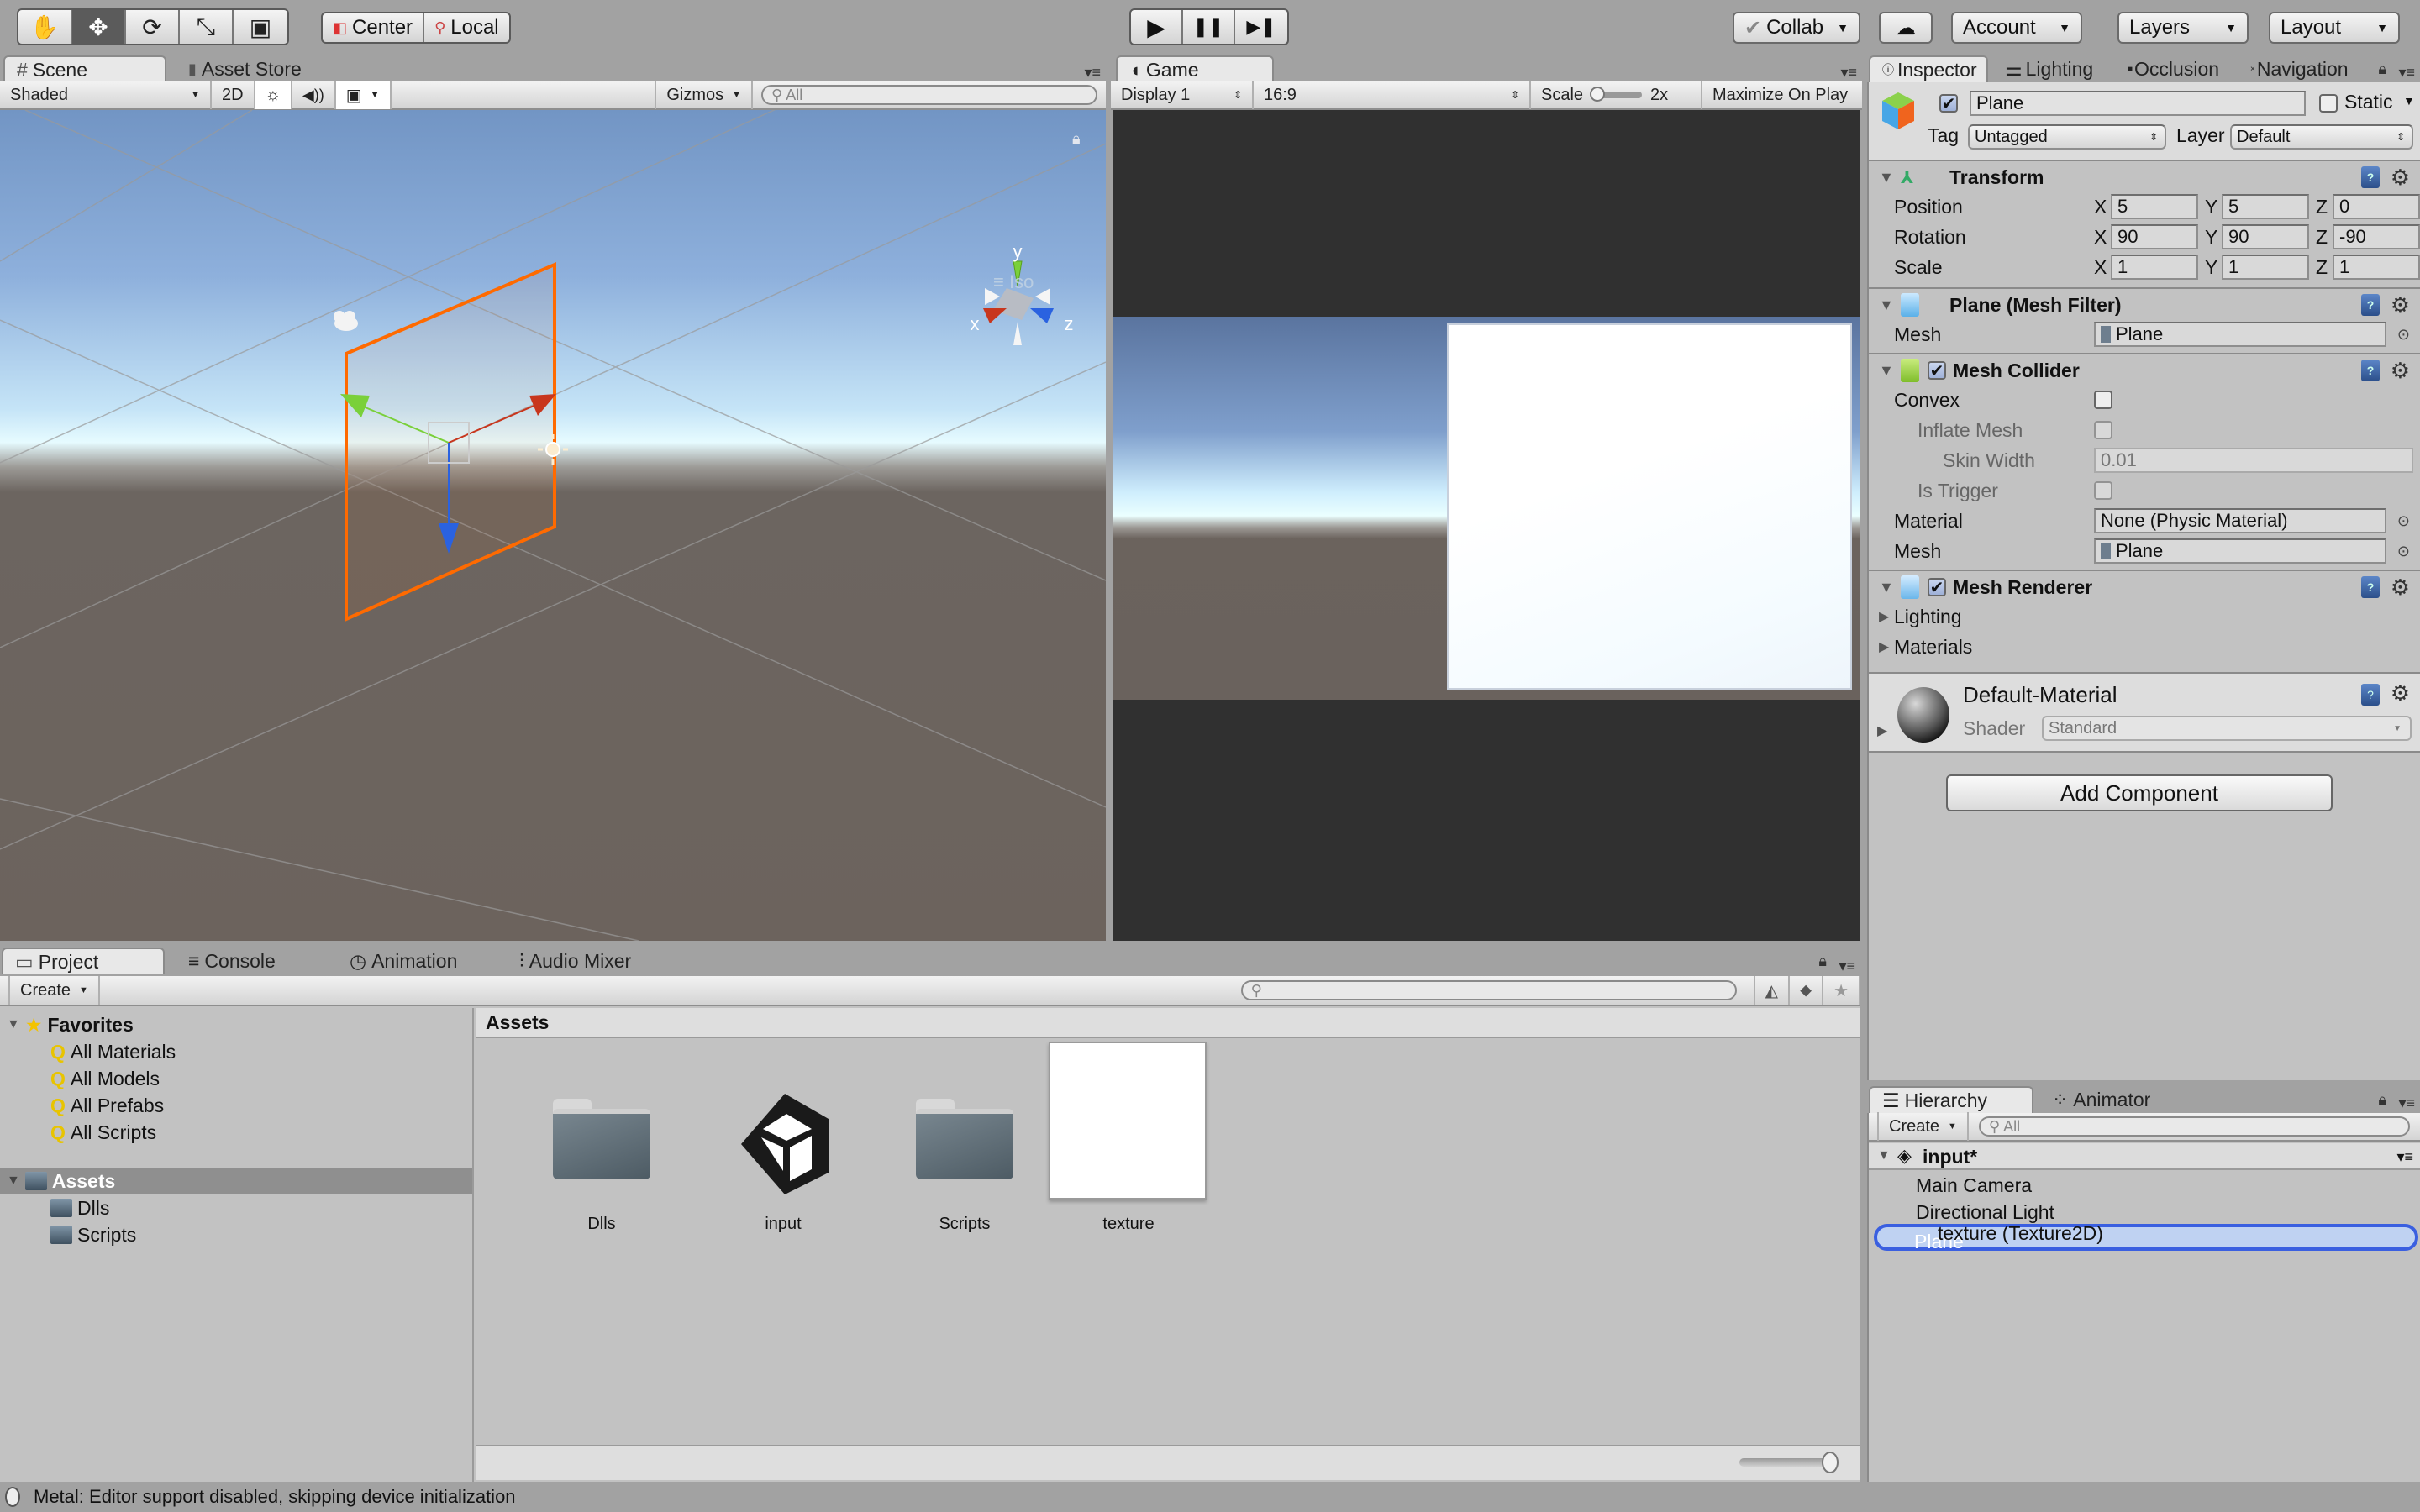 The height and width of the screenshot is (1512, 2420). What do you see at coordinates (2266, 236) in the screenshot?
I see `rotation-y-field: 90` at bounding box center [2266, 236].